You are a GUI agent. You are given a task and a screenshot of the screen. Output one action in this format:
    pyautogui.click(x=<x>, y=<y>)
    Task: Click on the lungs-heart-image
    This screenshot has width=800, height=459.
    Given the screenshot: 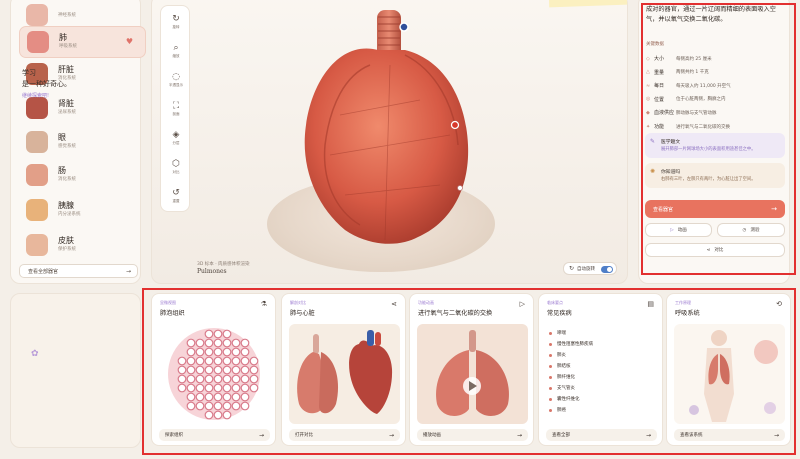 What is the action you would take?
    pyautogui.click(x=344, y=374)
    